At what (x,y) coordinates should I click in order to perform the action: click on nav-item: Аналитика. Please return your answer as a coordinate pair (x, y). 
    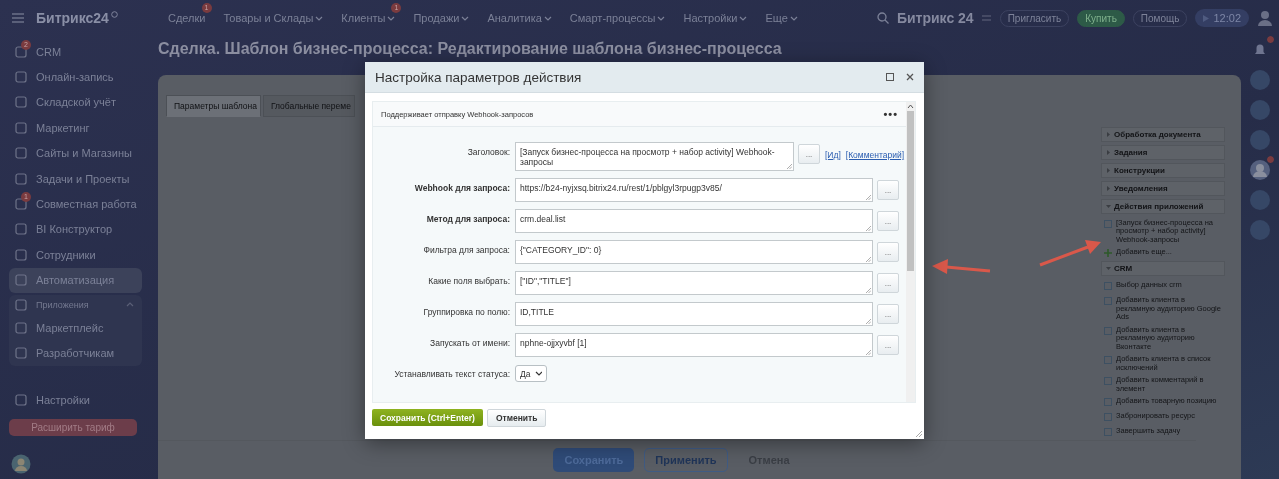
    Looking at the image, I should click on (519, 18).